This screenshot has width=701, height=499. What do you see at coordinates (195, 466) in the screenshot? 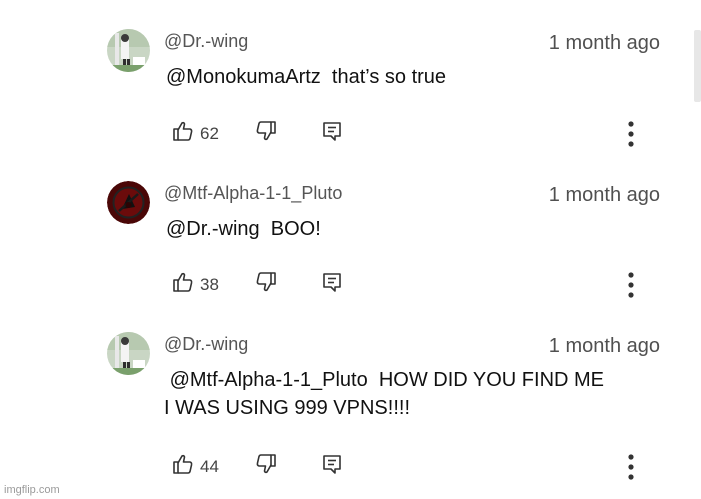
I see `like-button: 44` at bounding box center [195, 466].